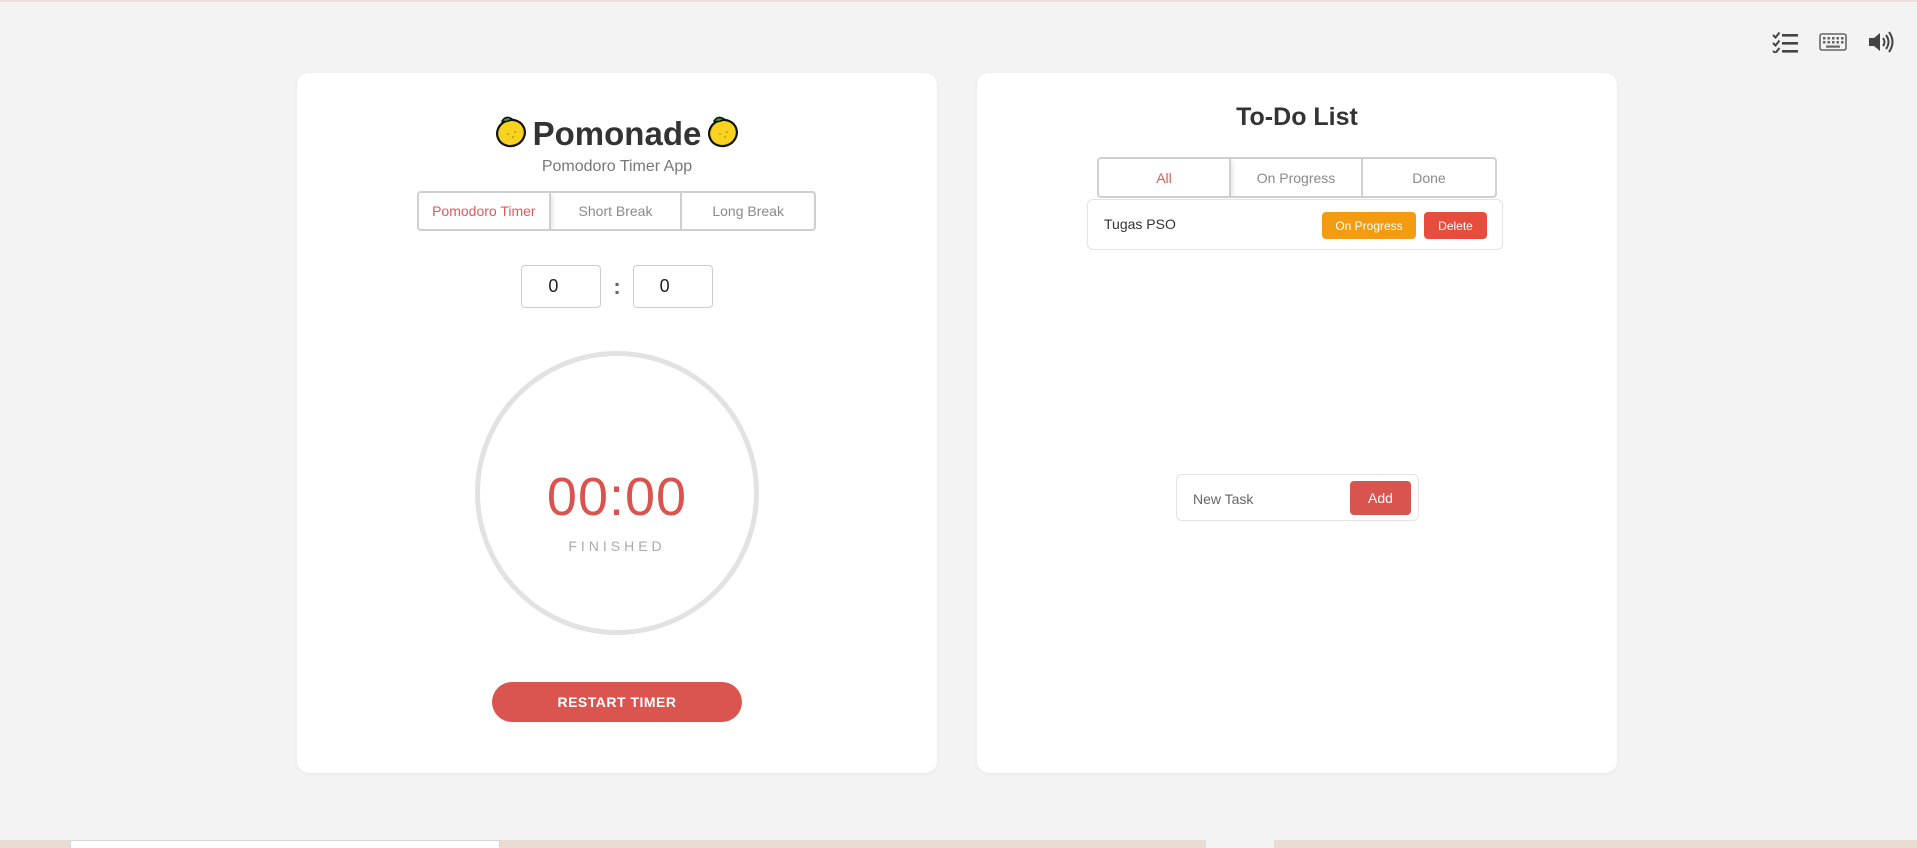 The height and width of the screenshot is (848, 1917). I want to click on volume-icon, so click(1881, 42).